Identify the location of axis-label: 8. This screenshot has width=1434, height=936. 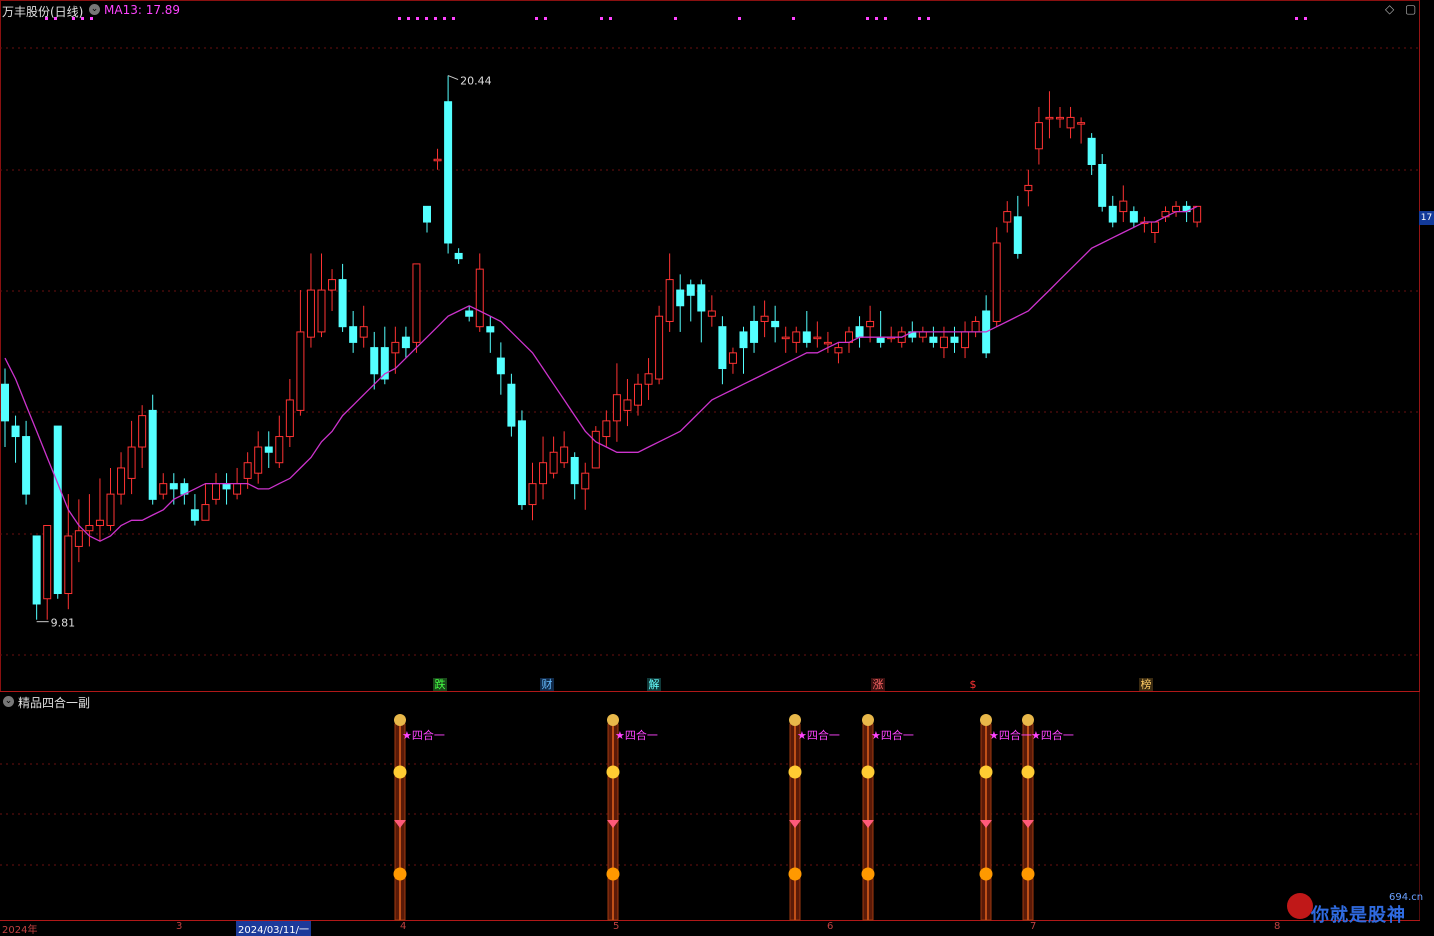
(1277, 926).